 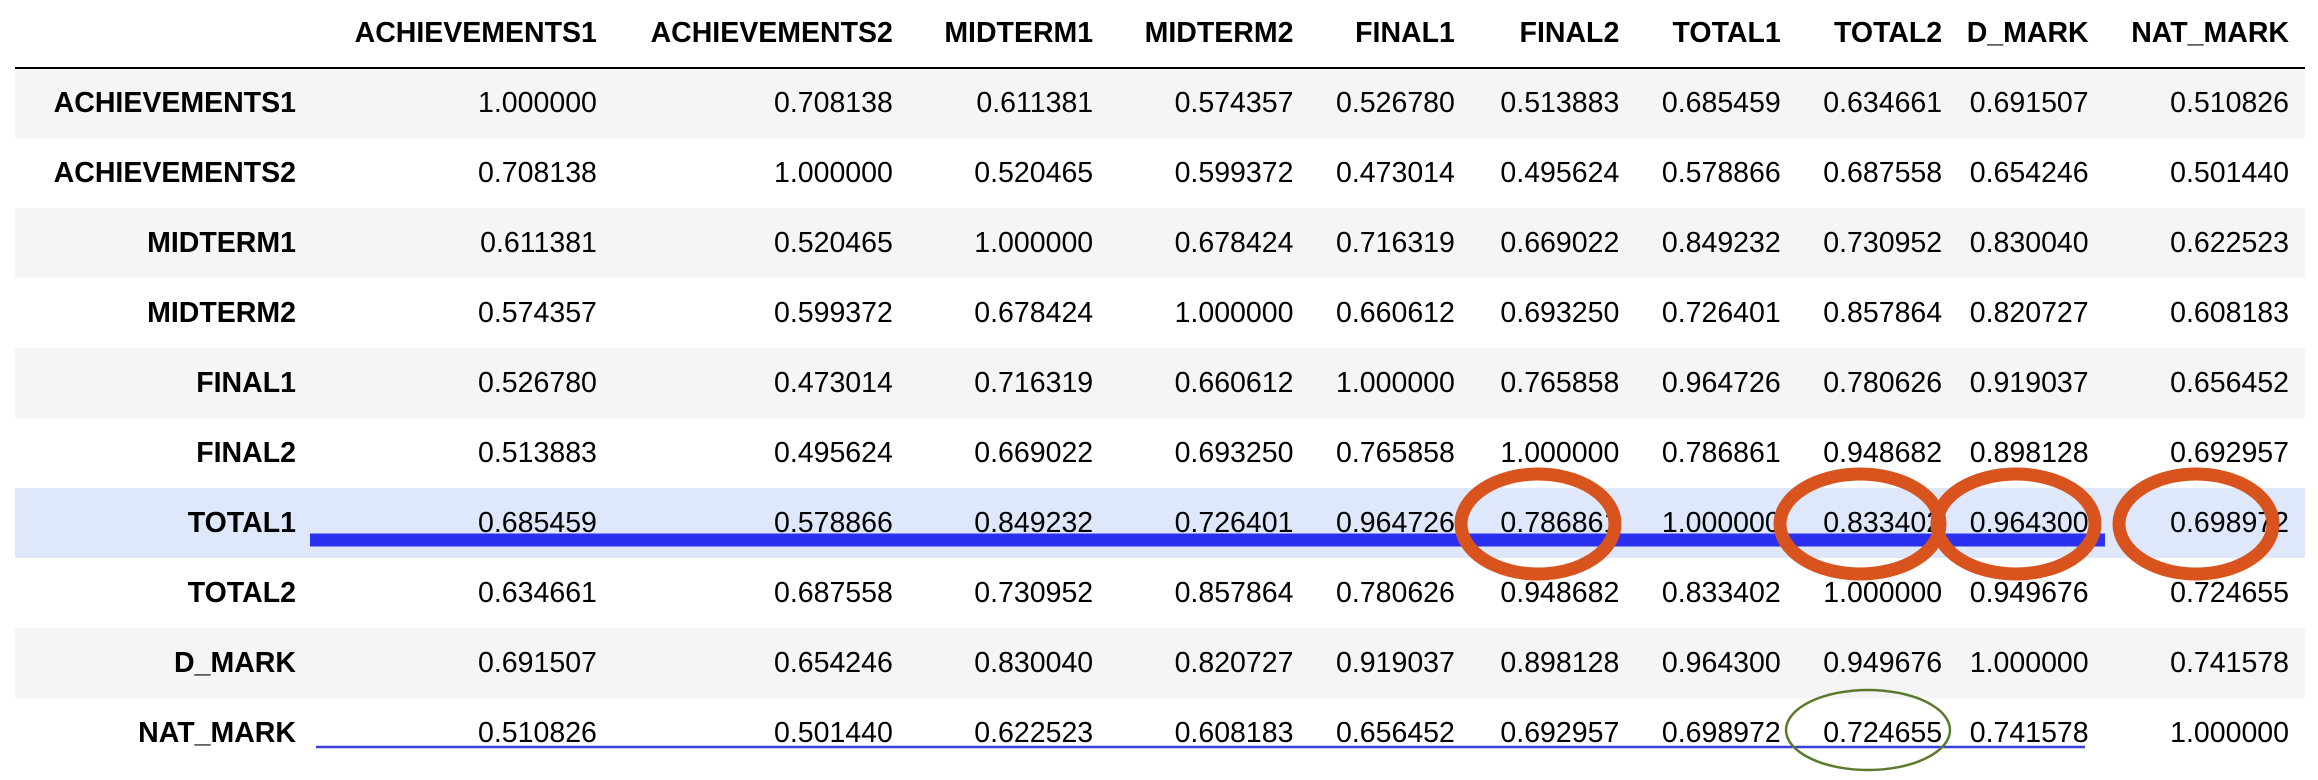 I want to click on row-header: TOTAL2, so click(x=241, y=592).